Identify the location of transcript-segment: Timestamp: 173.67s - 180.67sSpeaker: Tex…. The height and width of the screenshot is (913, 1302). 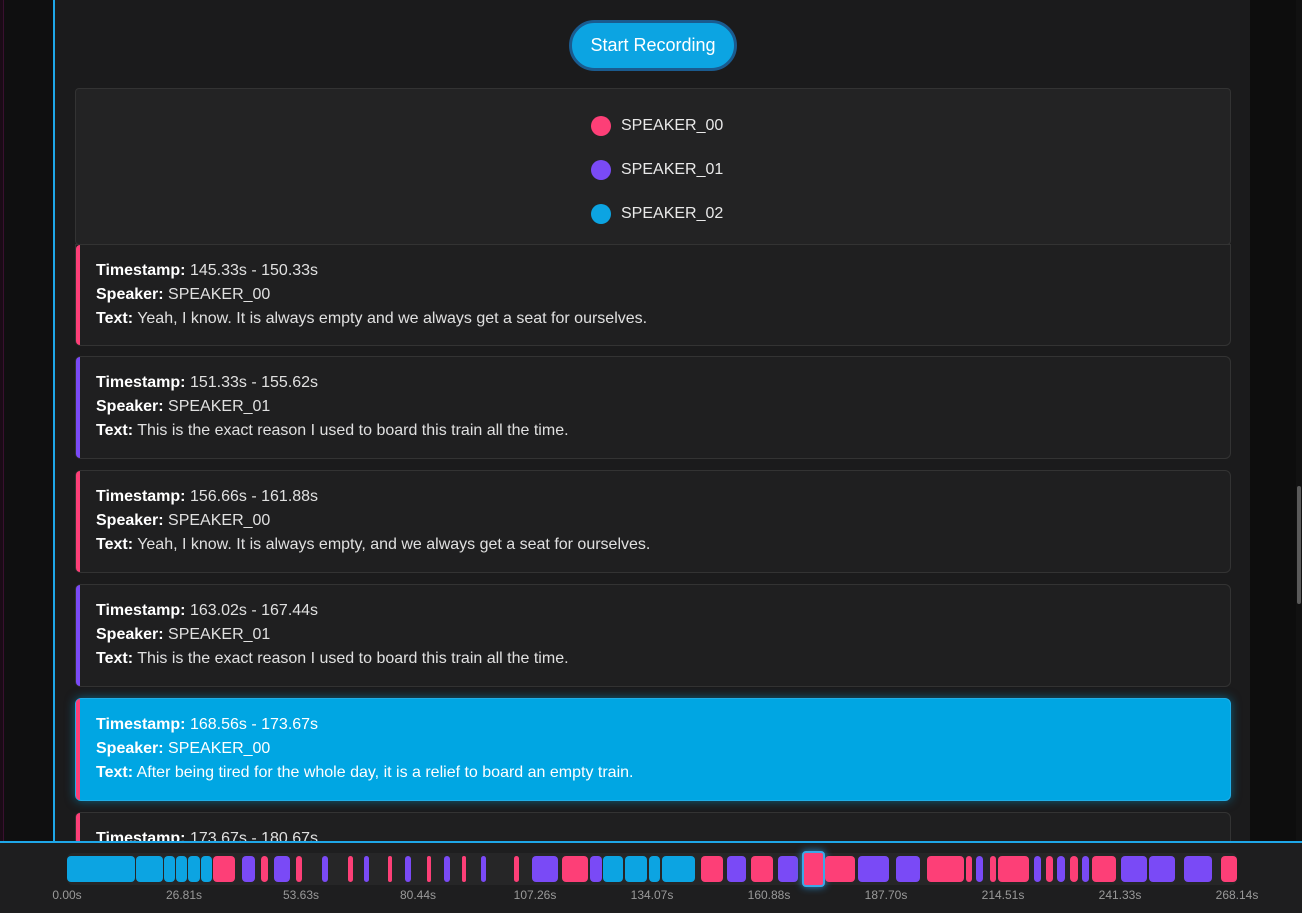
(653, 826).